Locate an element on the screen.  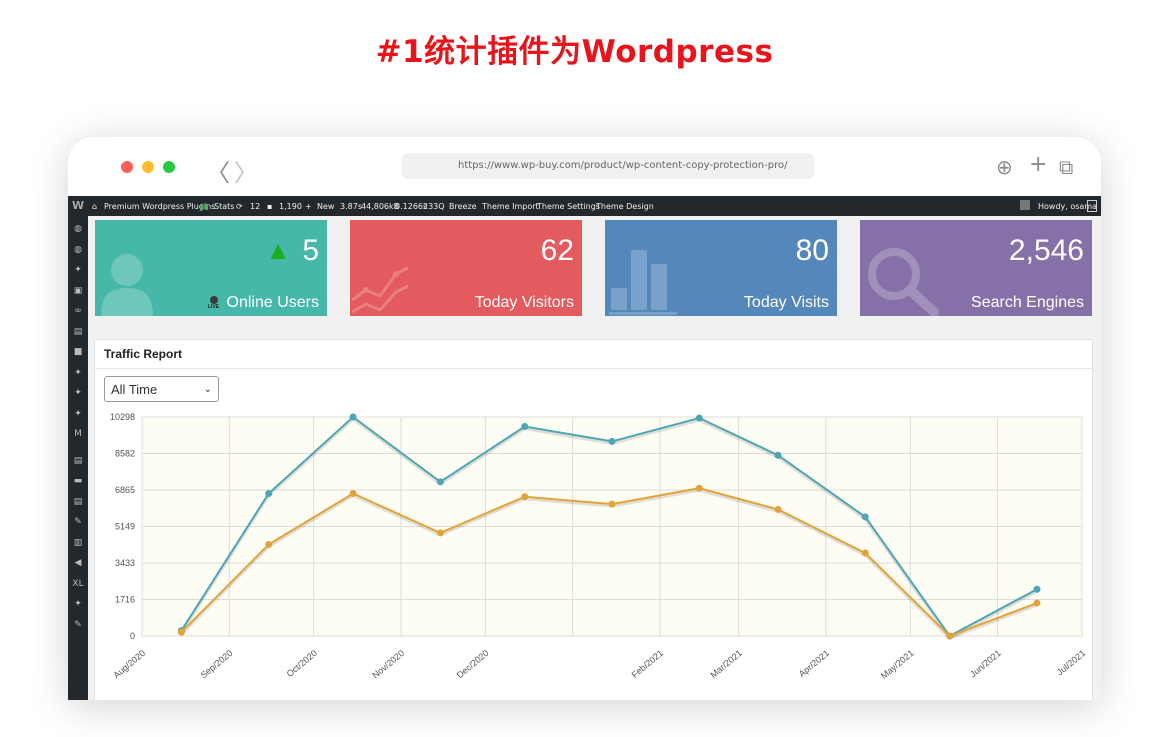
stat-card-online-users: ▲ 5 LIVE Online Users is located at coordinates (211, 268).